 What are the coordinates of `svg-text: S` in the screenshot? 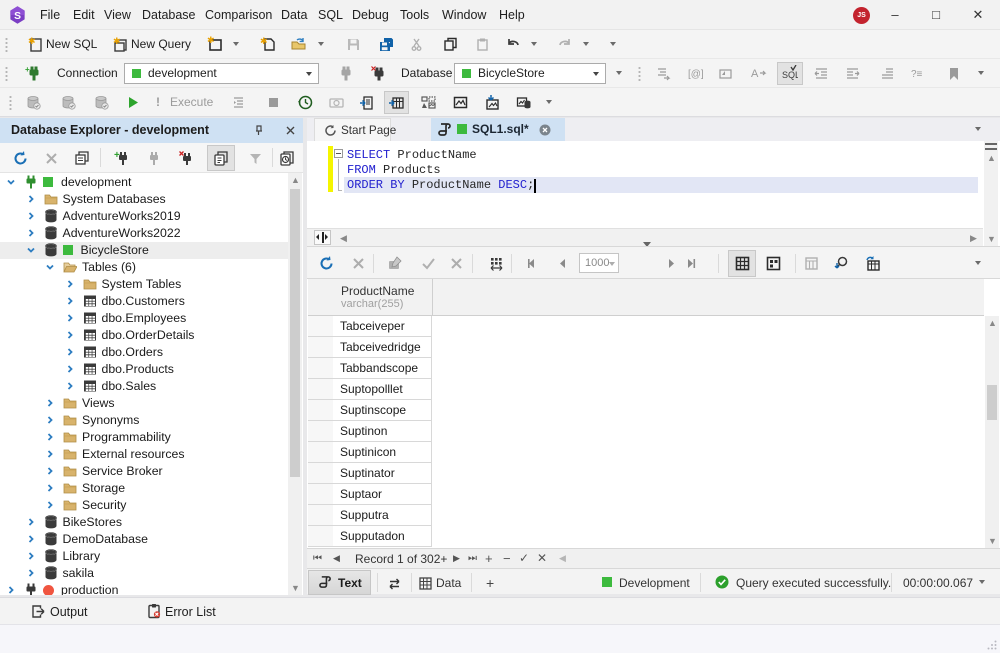 It's located at (17, 16).